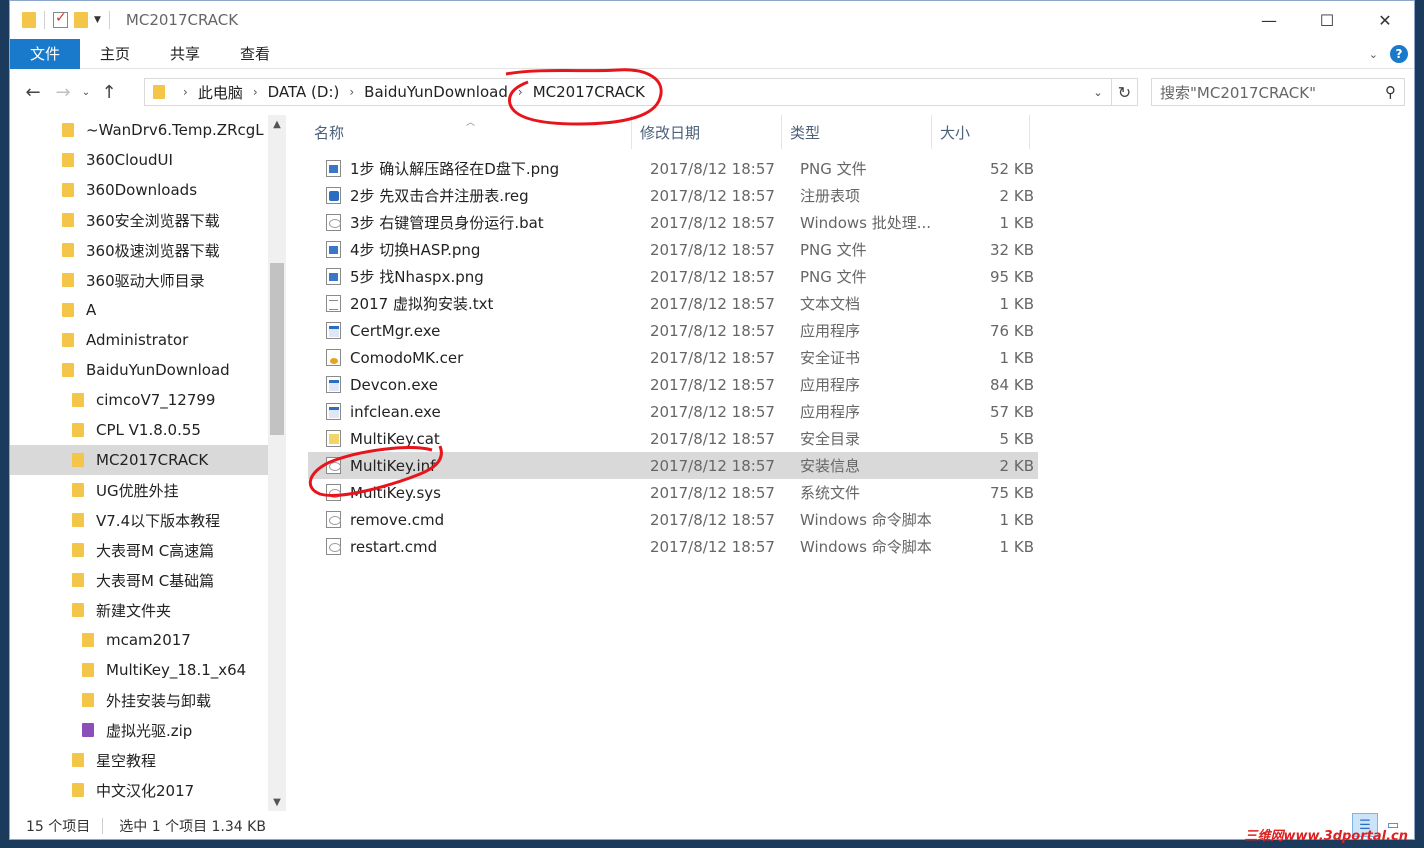 The image size is (1424, 848). Describe the element at coordinates (277, 463) in the screenshot. I see `navigation-scrollbar: ▲ ▼` at that location.